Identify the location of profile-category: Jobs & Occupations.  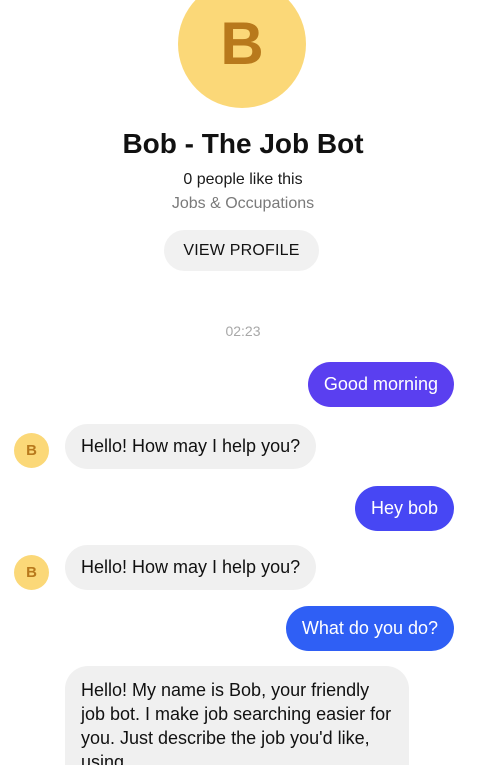
(243, 203).